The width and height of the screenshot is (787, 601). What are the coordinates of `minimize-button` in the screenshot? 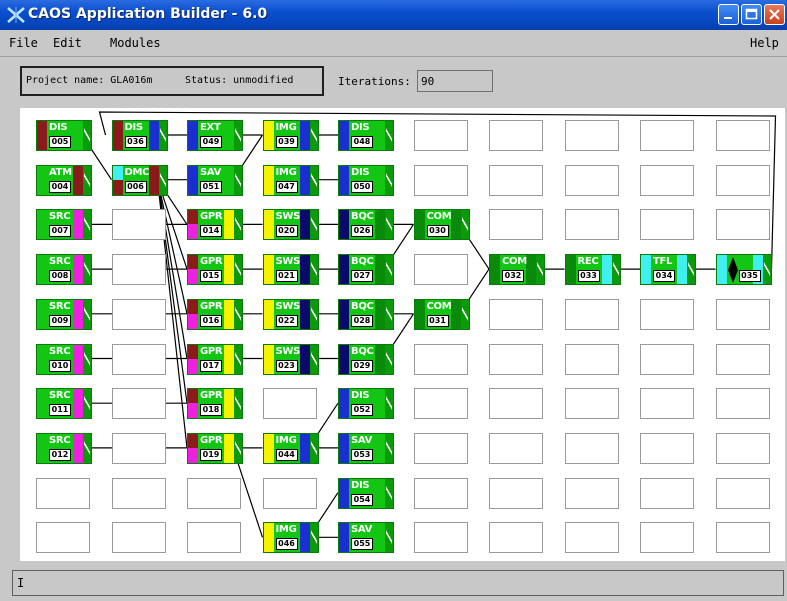 It's located at (728, 14).